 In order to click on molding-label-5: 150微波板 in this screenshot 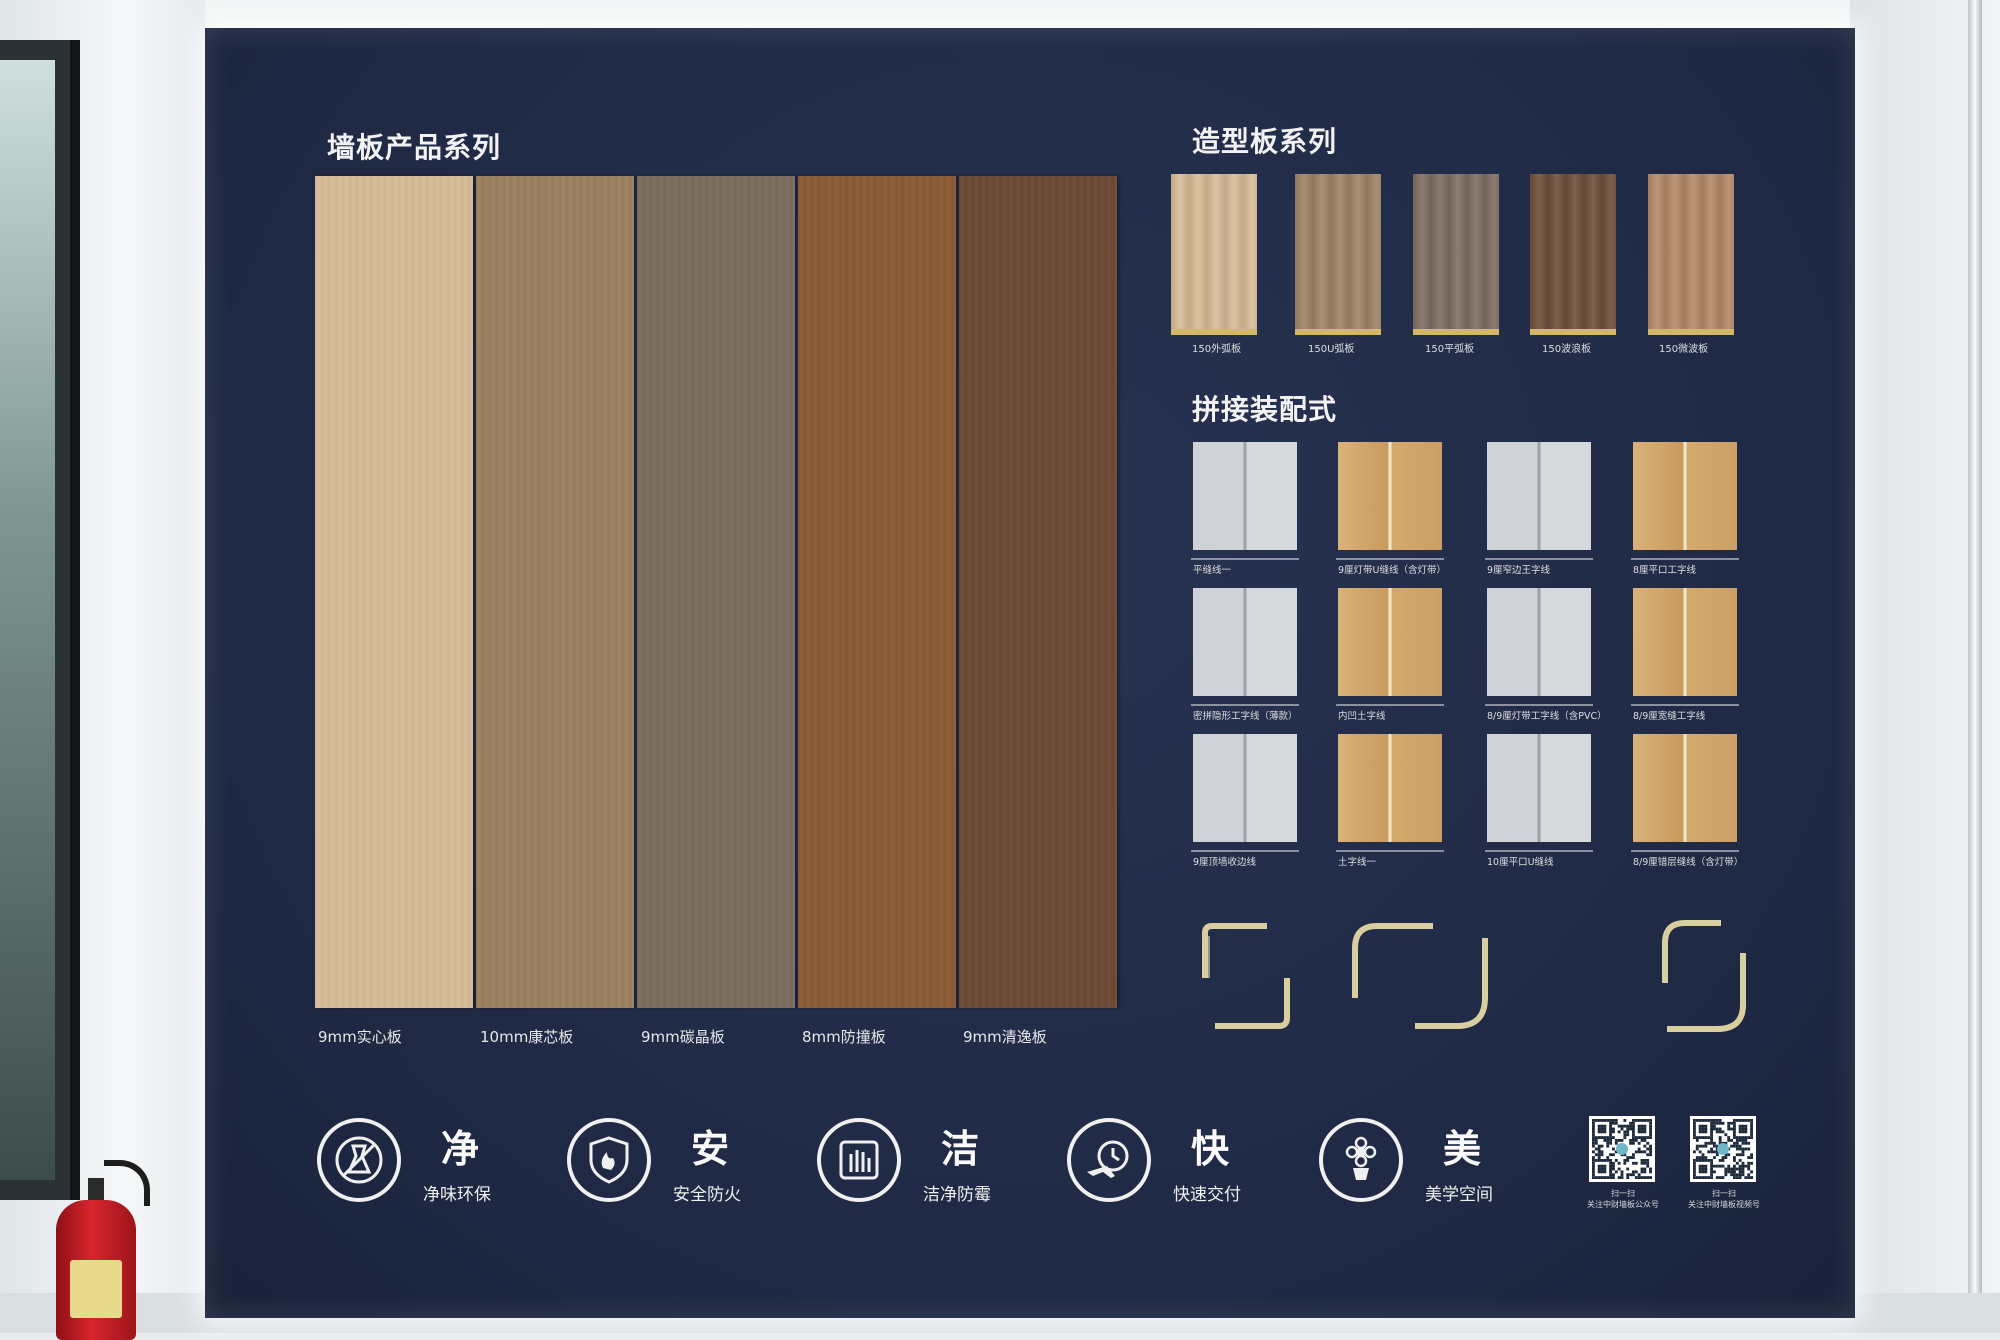, I will do `click(1684, 349)`.